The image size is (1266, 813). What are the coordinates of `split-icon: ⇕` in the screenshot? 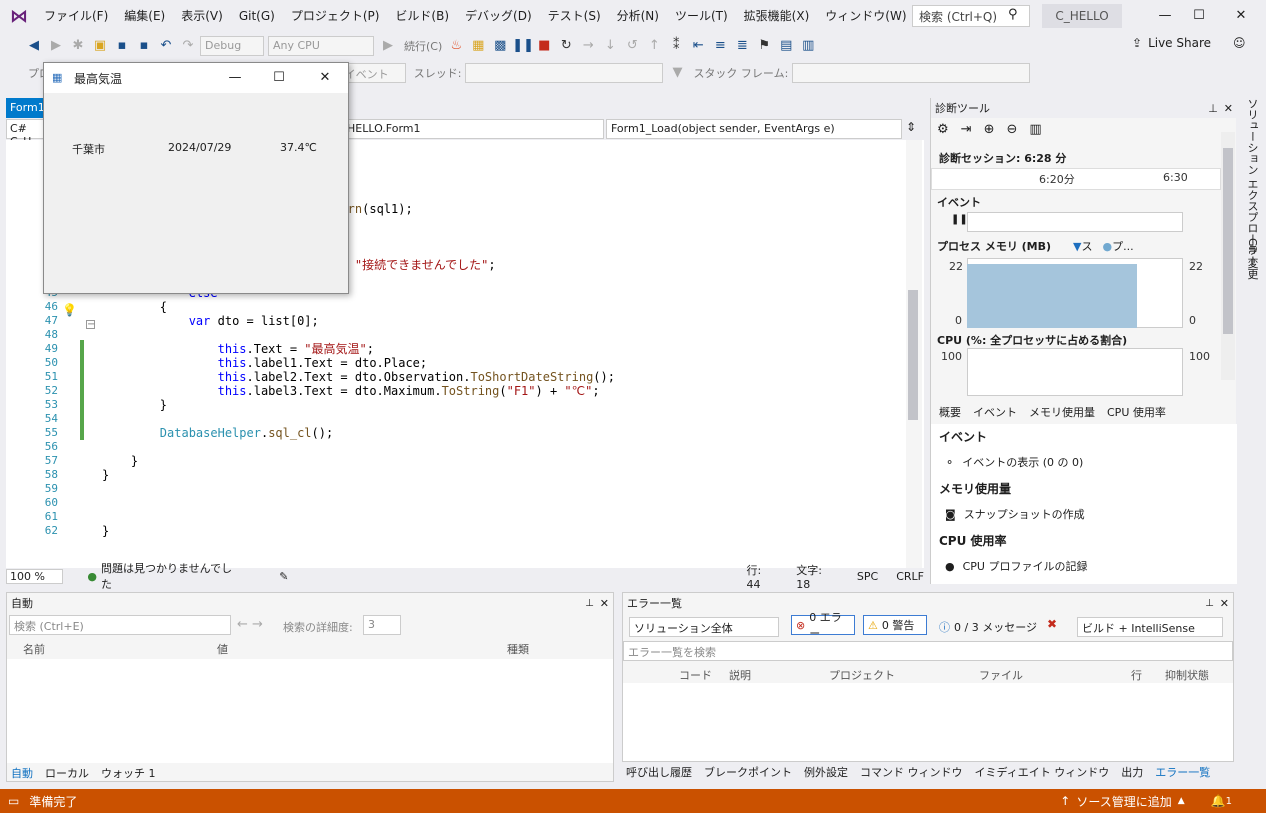 It's located at (911, 127).